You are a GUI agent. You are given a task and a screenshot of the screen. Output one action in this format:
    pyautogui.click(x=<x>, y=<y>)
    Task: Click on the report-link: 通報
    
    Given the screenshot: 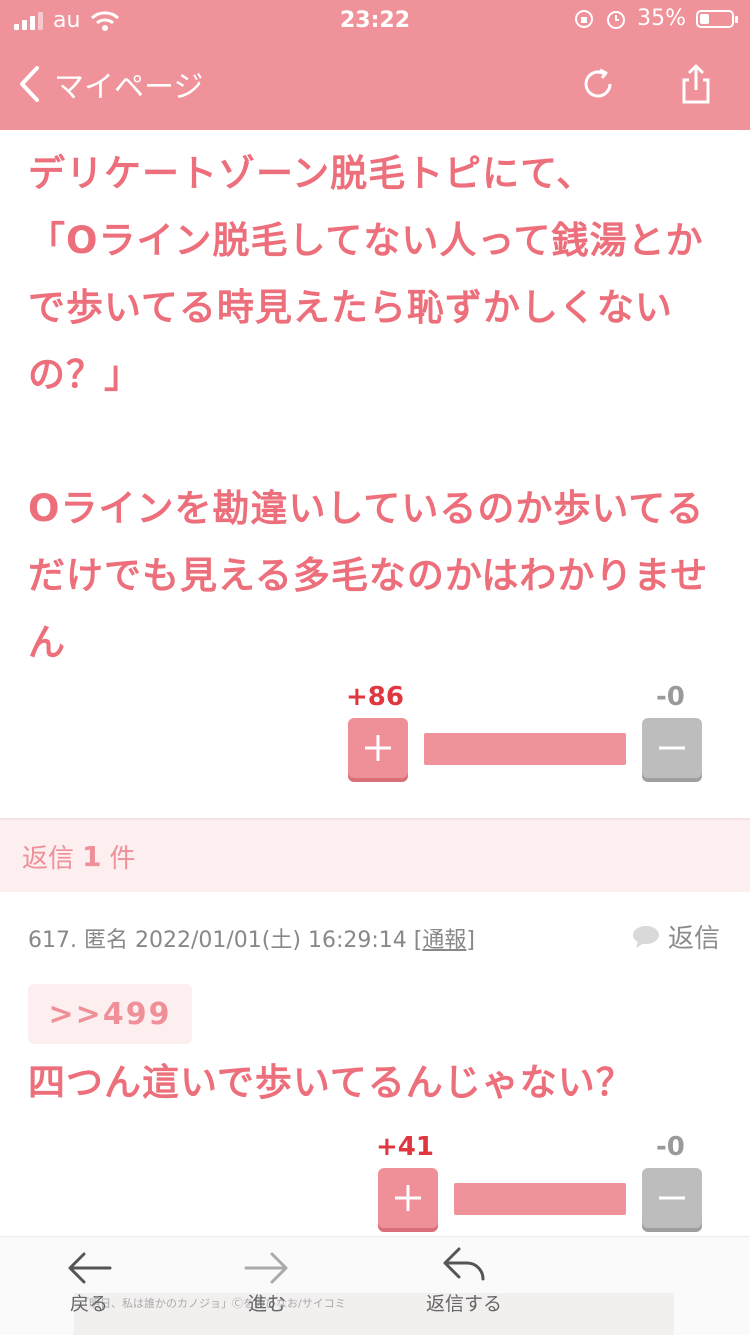 What is the action you would take?
    pyautogui.click(x=444, y=940)
    